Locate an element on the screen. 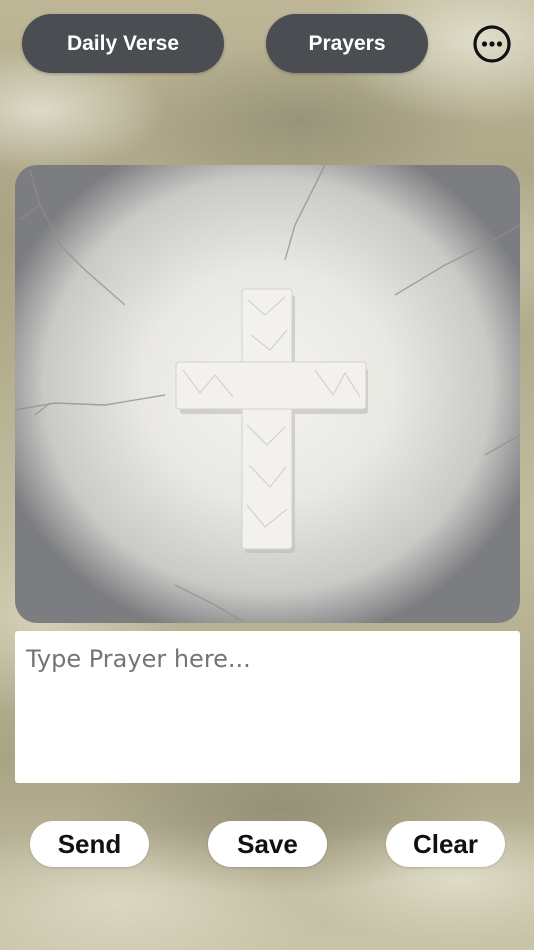  send-button: Send is located at coordinates (89, 844).